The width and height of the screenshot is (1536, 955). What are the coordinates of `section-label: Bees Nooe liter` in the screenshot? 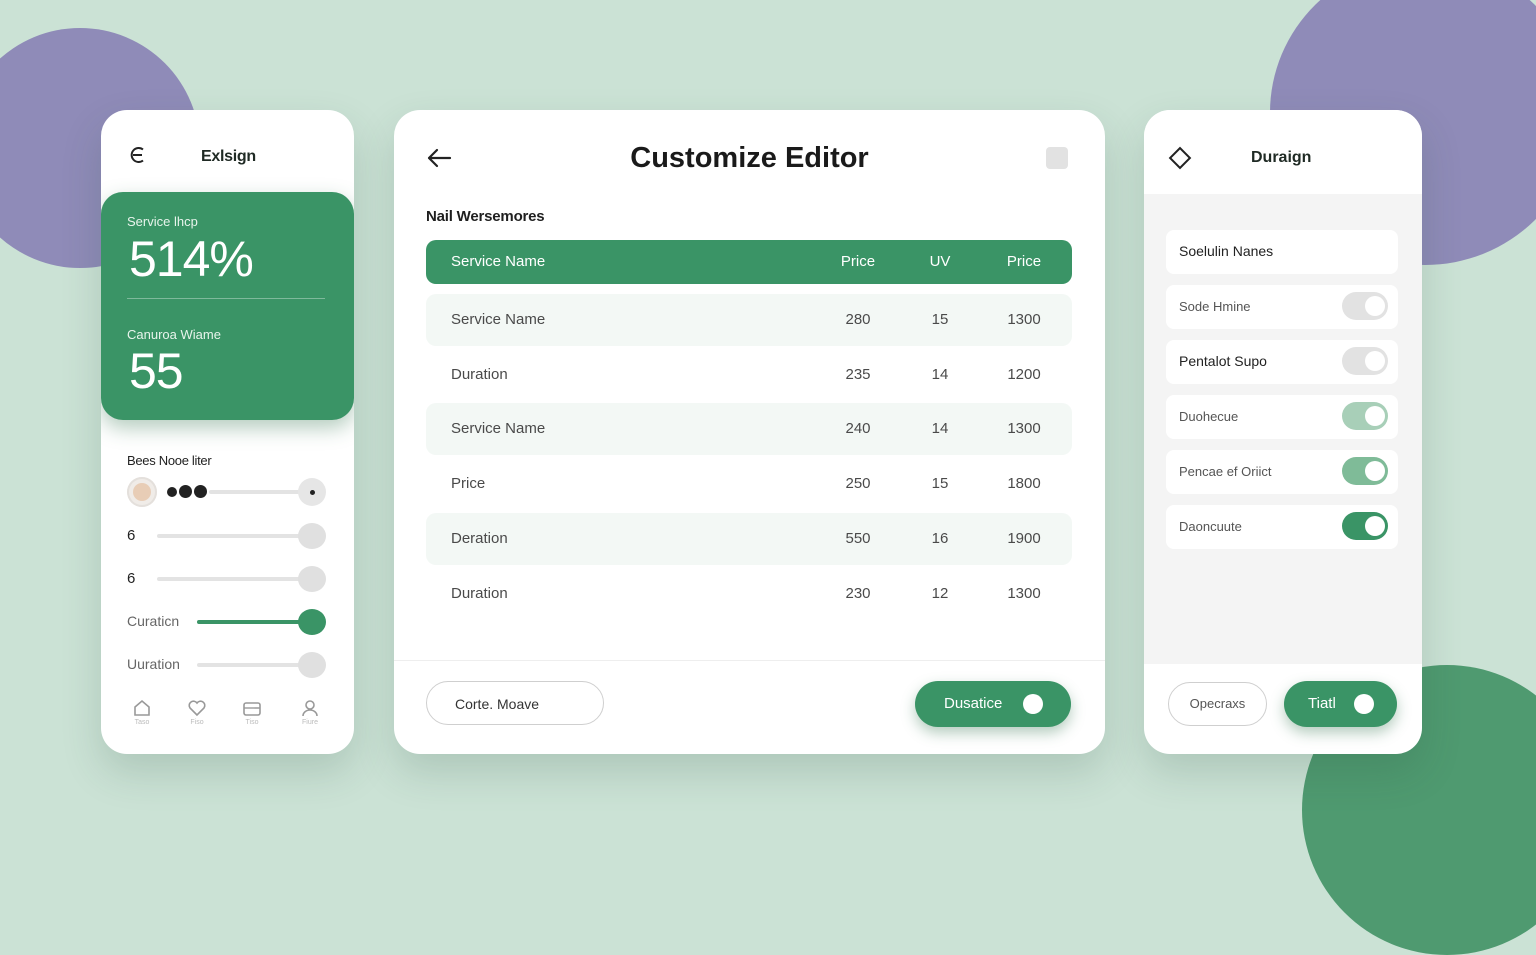 It's located at (169, 460).